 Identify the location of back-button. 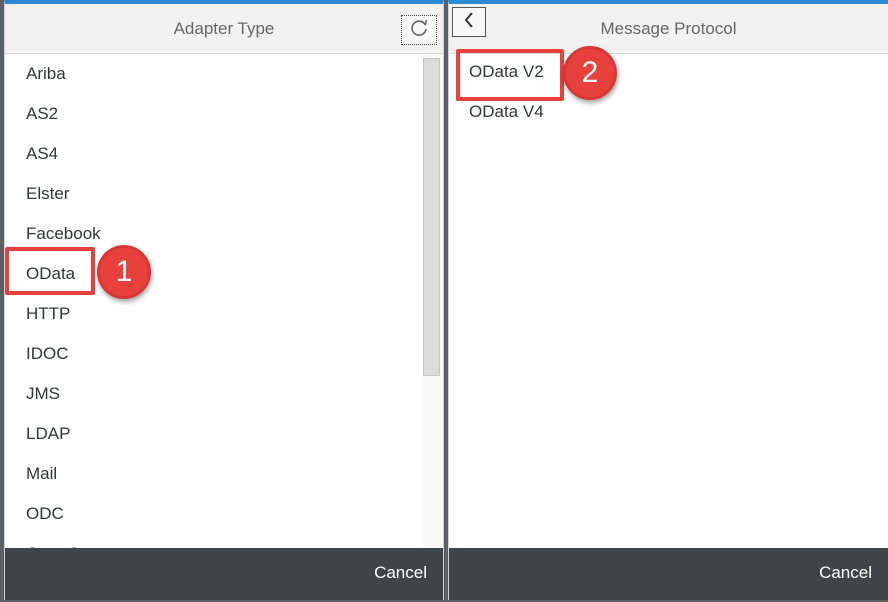
(469, 22).